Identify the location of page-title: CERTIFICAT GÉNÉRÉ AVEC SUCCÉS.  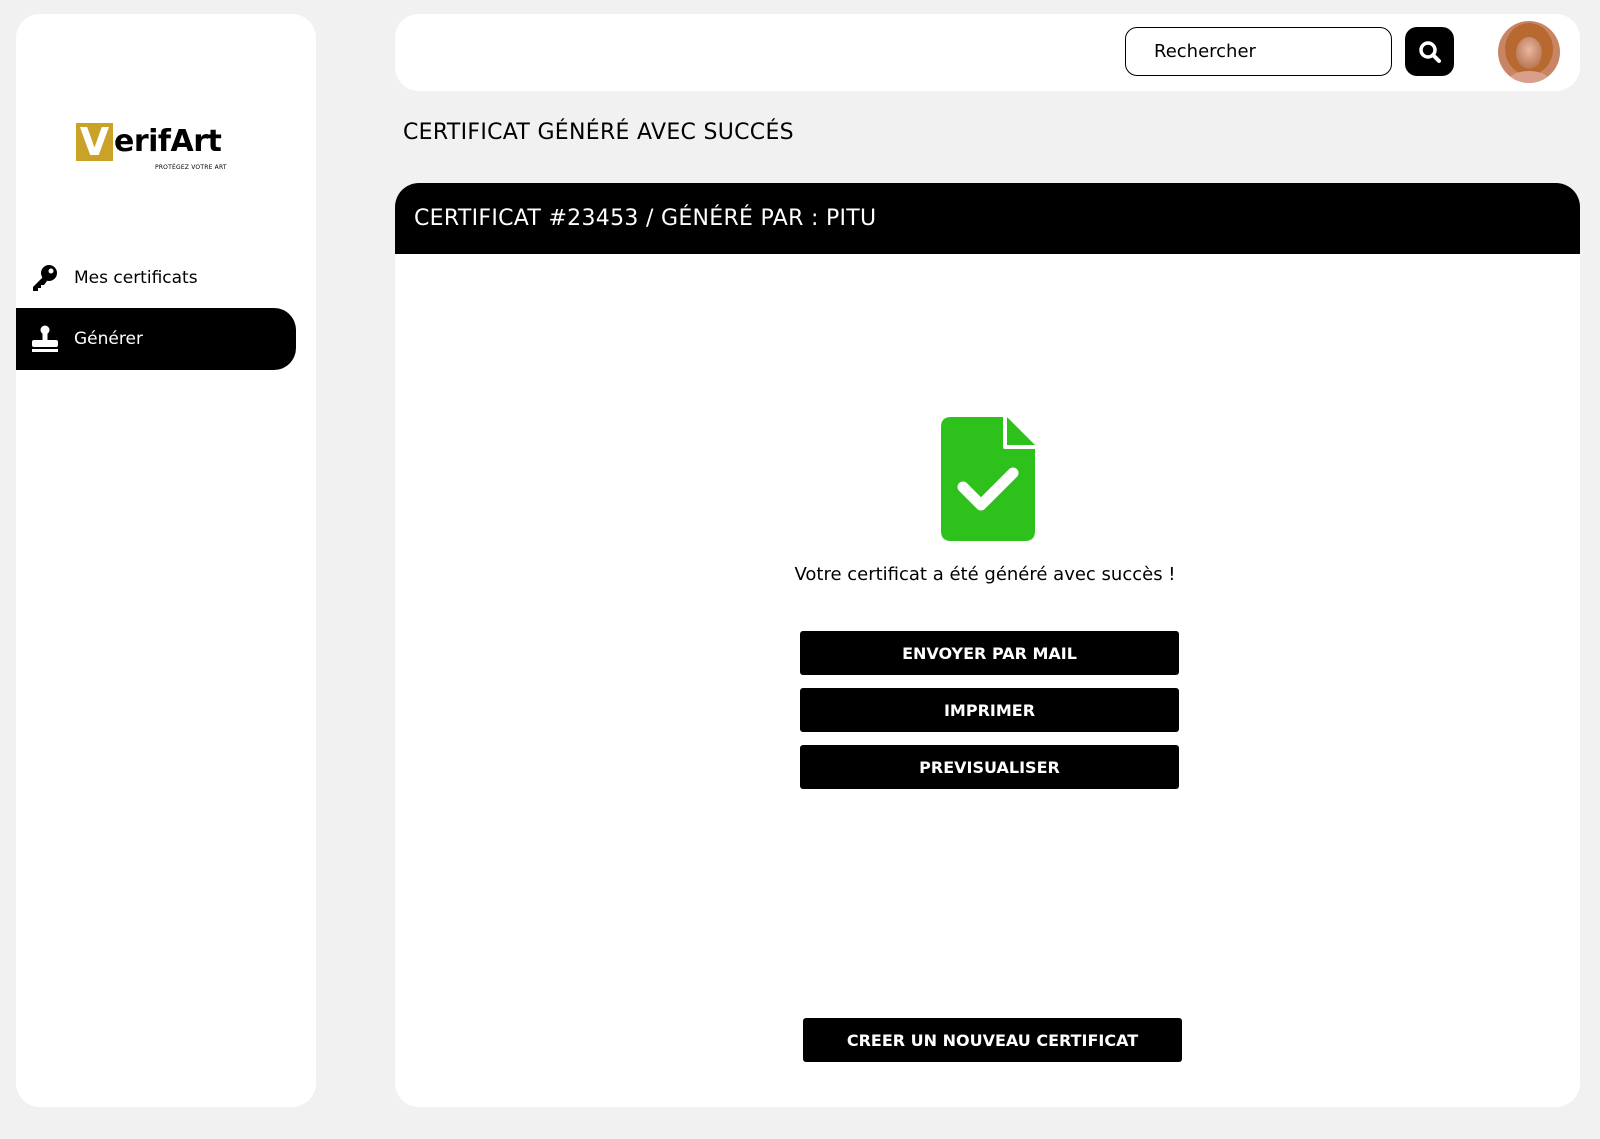
(598, 132).